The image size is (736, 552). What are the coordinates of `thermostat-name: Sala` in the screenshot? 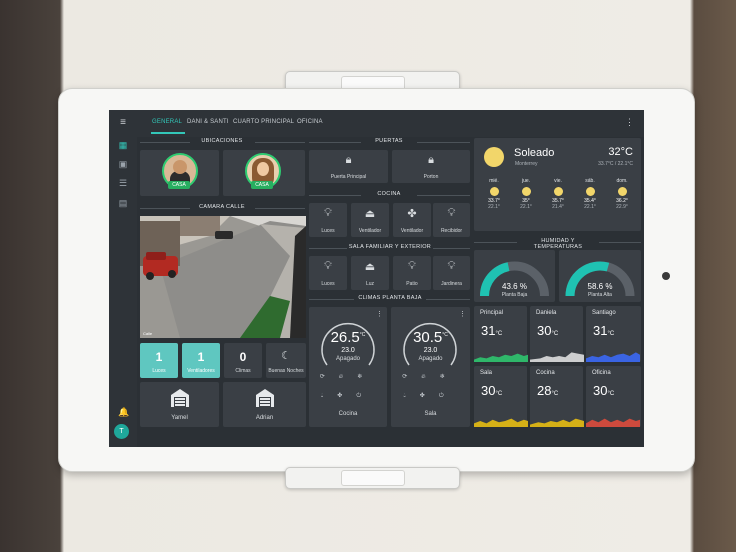 It's located at (430, 414).